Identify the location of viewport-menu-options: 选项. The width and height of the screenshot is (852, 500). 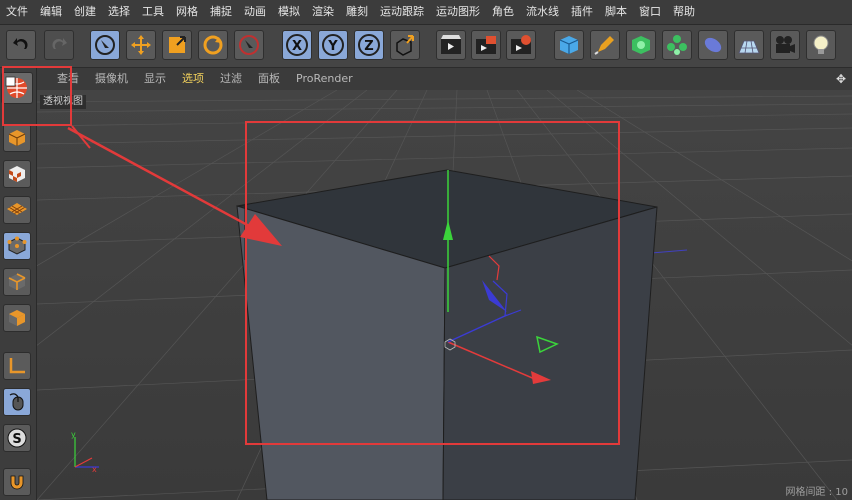
(193, 79).